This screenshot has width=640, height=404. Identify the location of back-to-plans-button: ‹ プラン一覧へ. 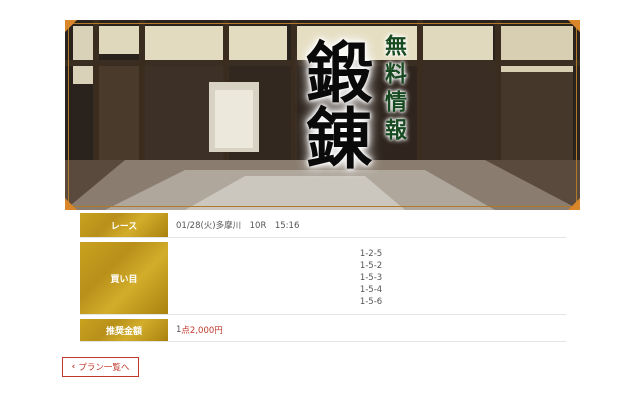
(100, 367).